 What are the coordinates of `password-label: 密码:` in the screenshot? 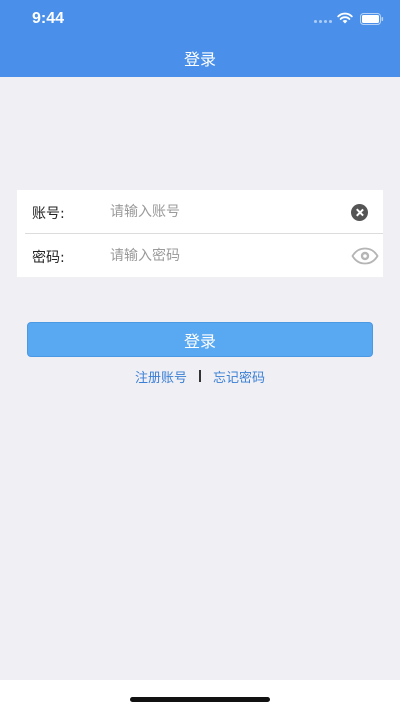 It's located at (48, 258).